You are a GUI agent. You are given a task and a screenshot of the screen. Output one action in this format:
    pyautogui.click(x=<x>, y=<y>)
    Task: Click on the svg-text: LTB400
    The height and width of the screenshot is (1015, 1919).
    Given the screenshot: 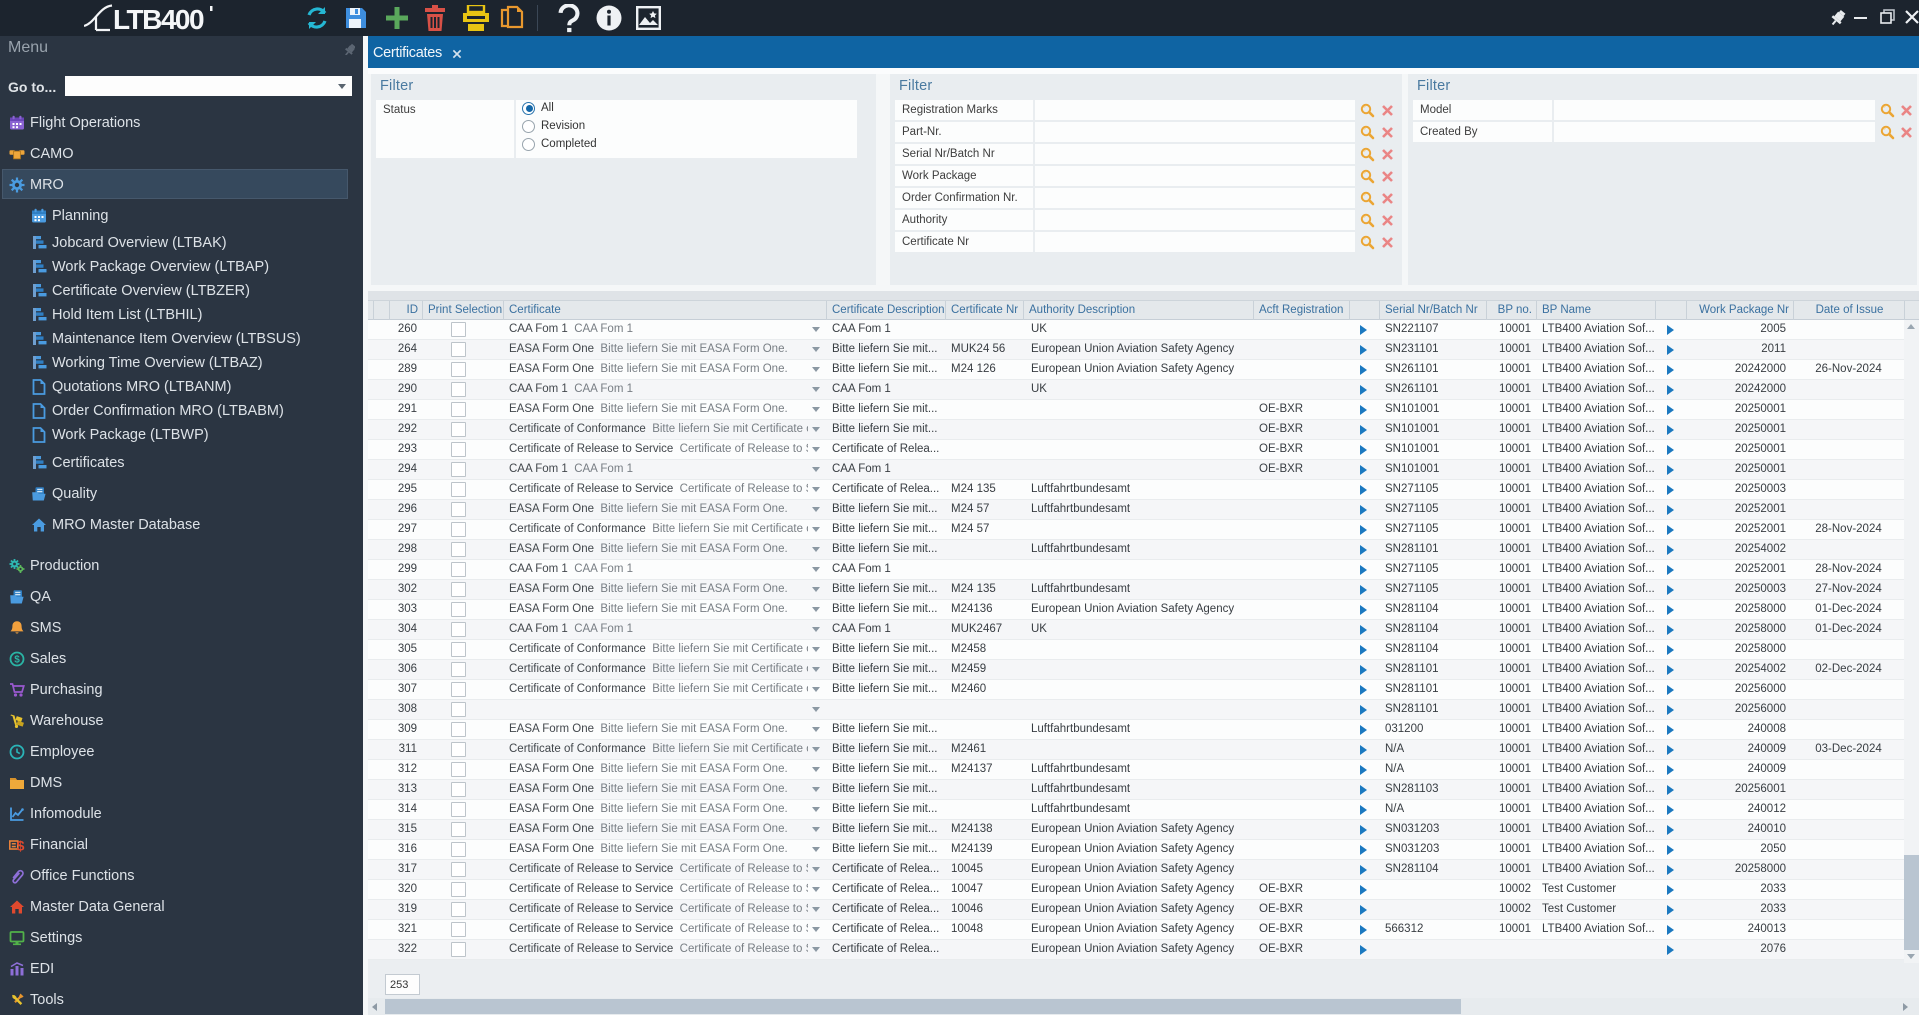 What is the action you would take?
    pyautogui.click(x=158, y=19)
    